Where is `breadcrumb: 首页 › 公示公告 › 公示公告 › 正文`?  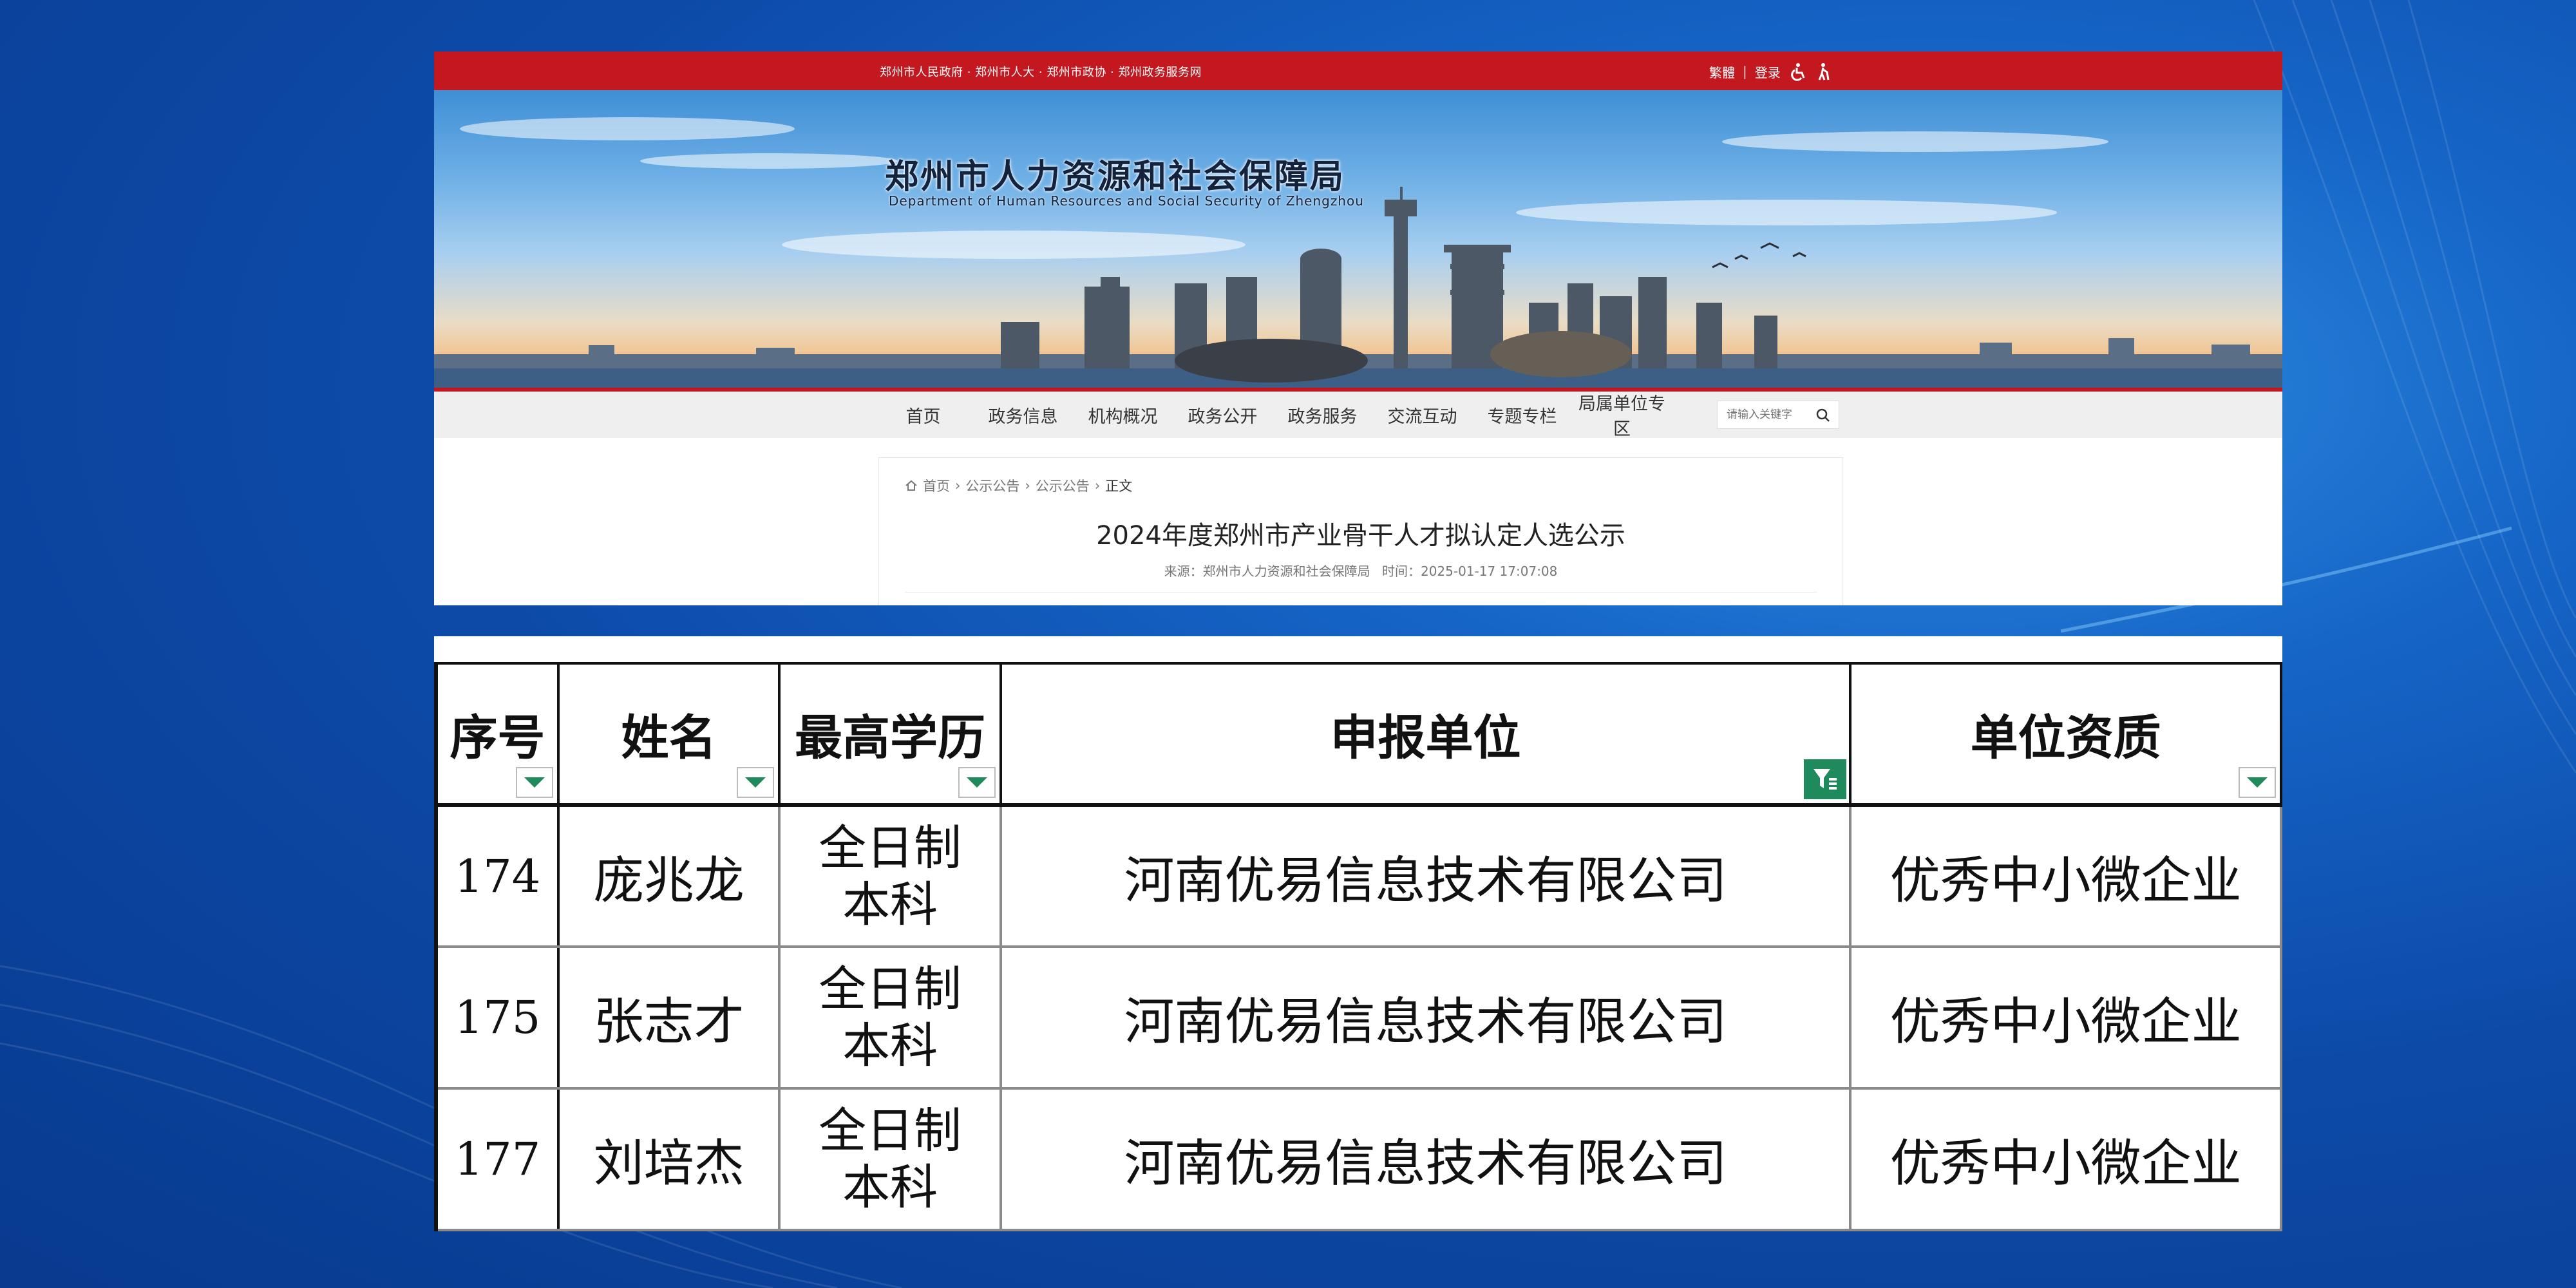 breadcrumb: 首页 › 公示公告 › 公示公告 › 正文 is located at coordinates (1018, 485).